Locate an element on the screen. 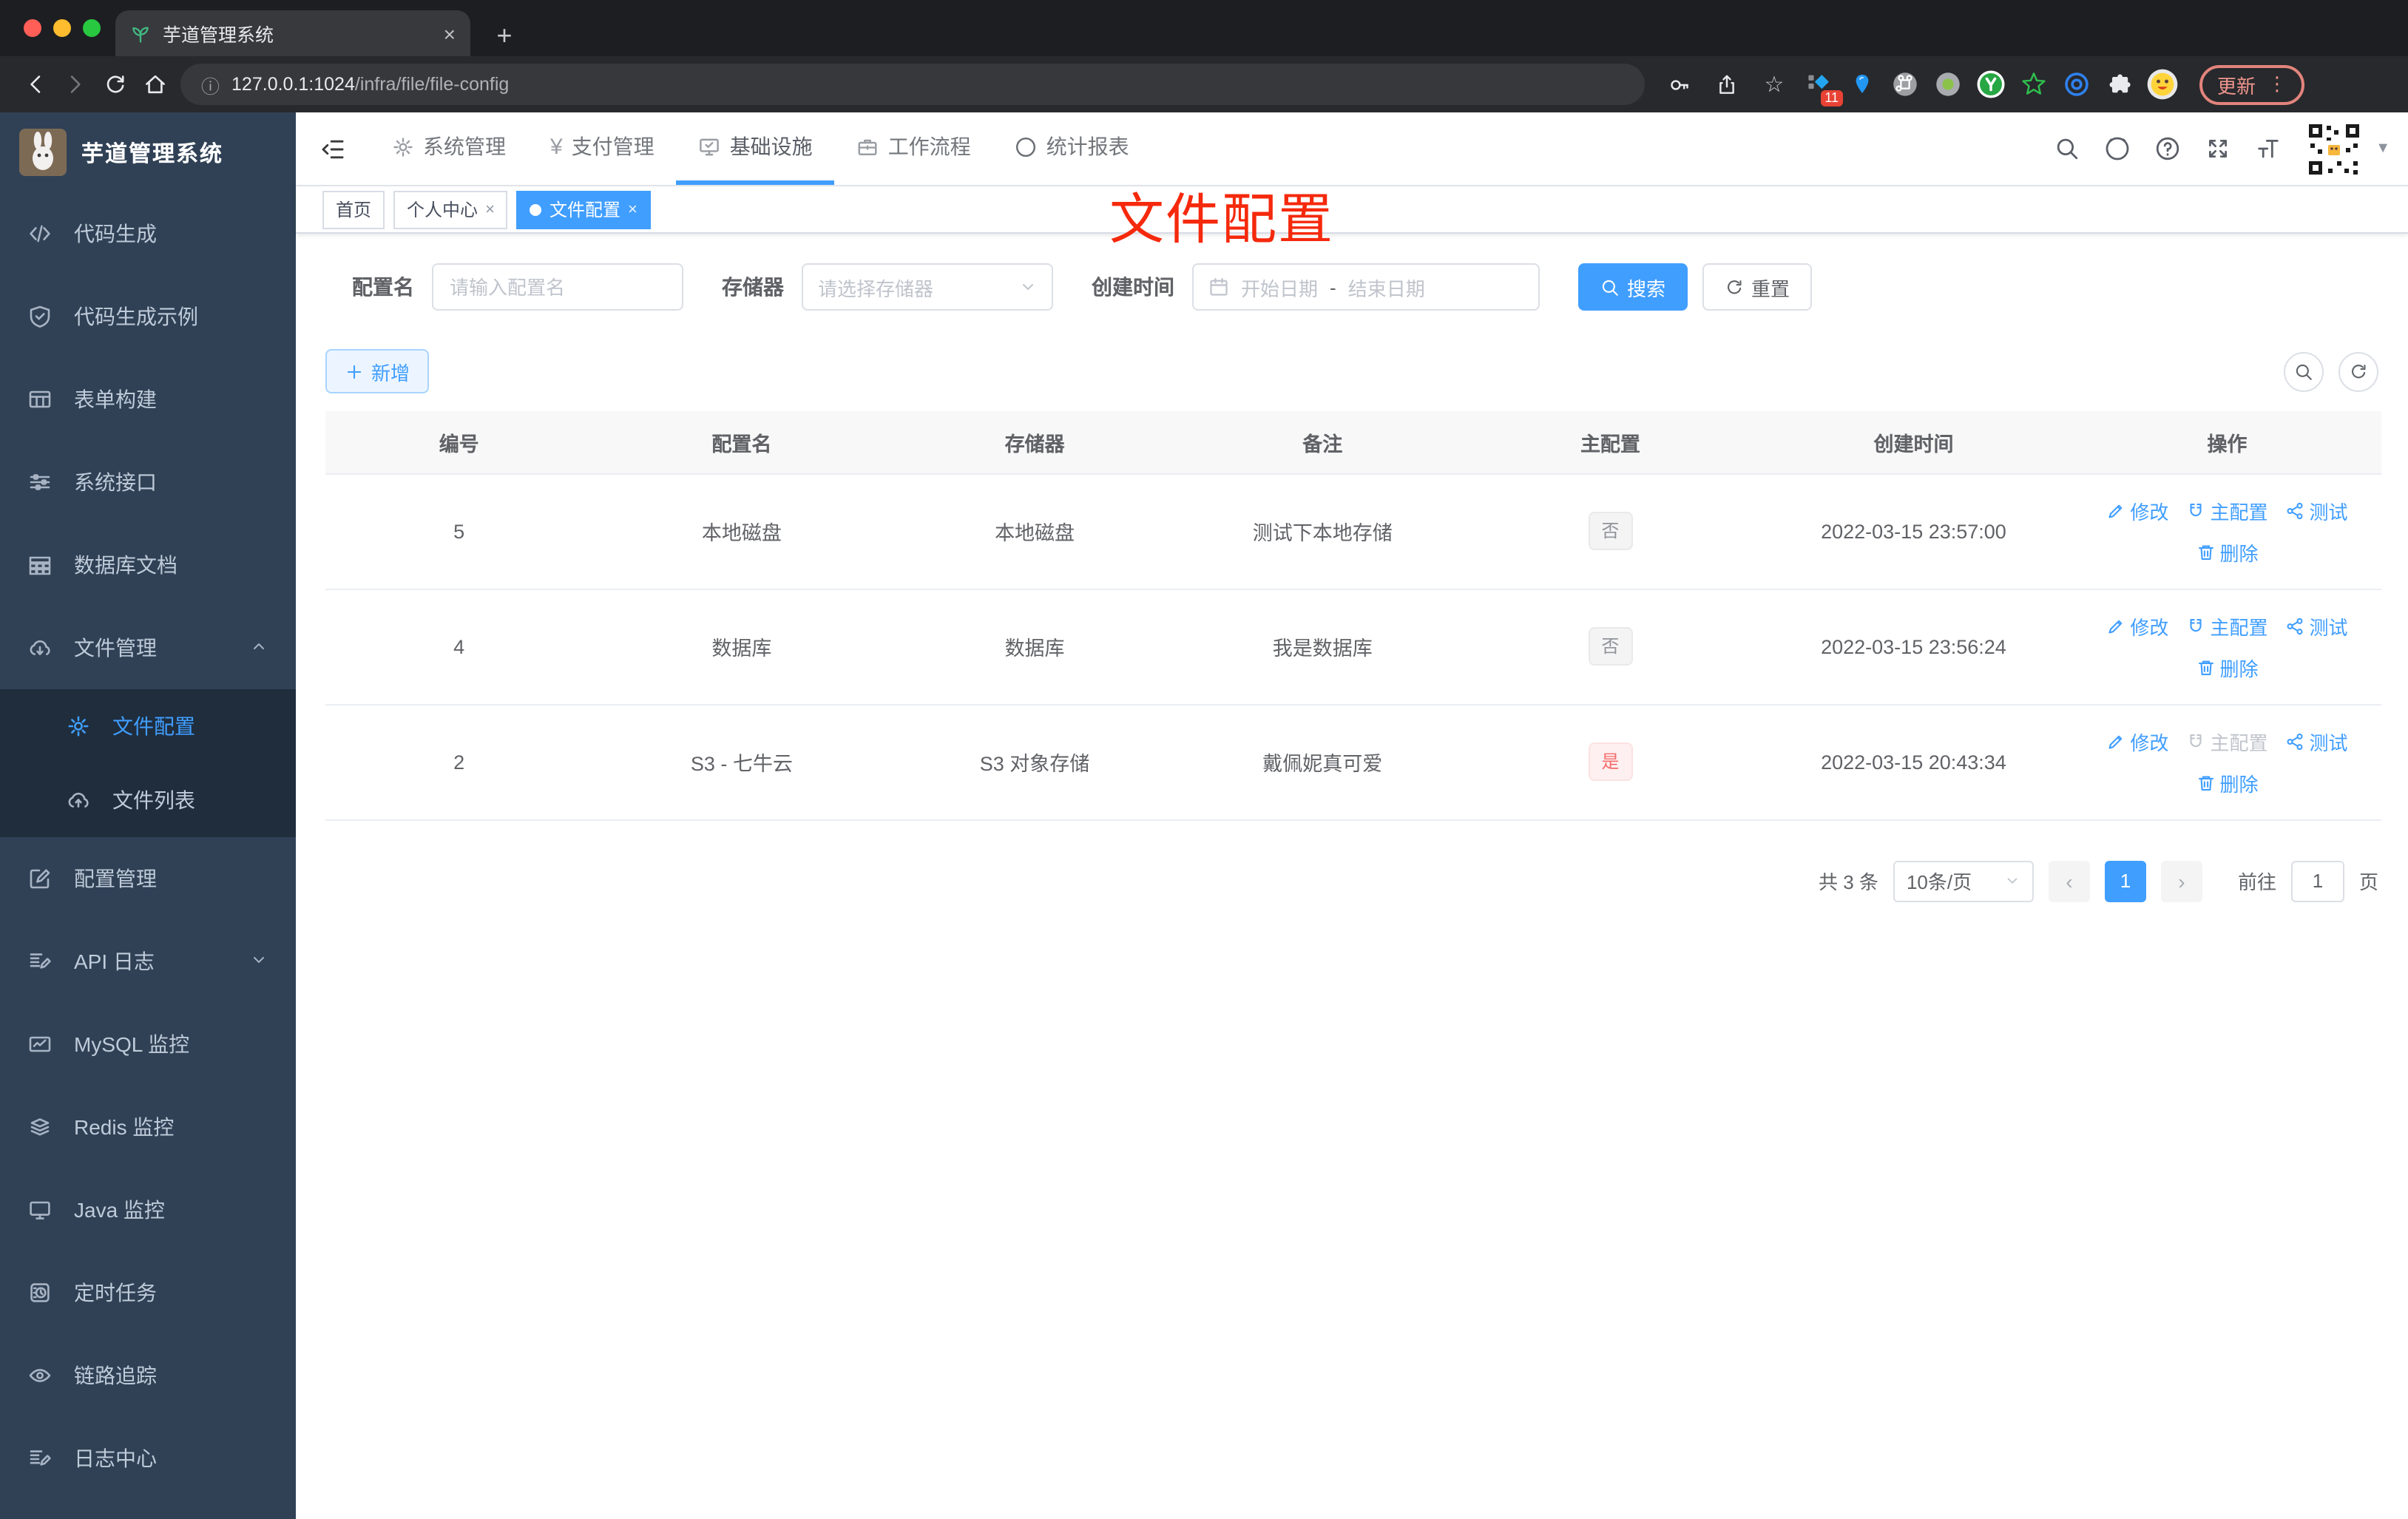 The image size is (2408, 1519). zoom-window-button is located at coordinates (92, 28).